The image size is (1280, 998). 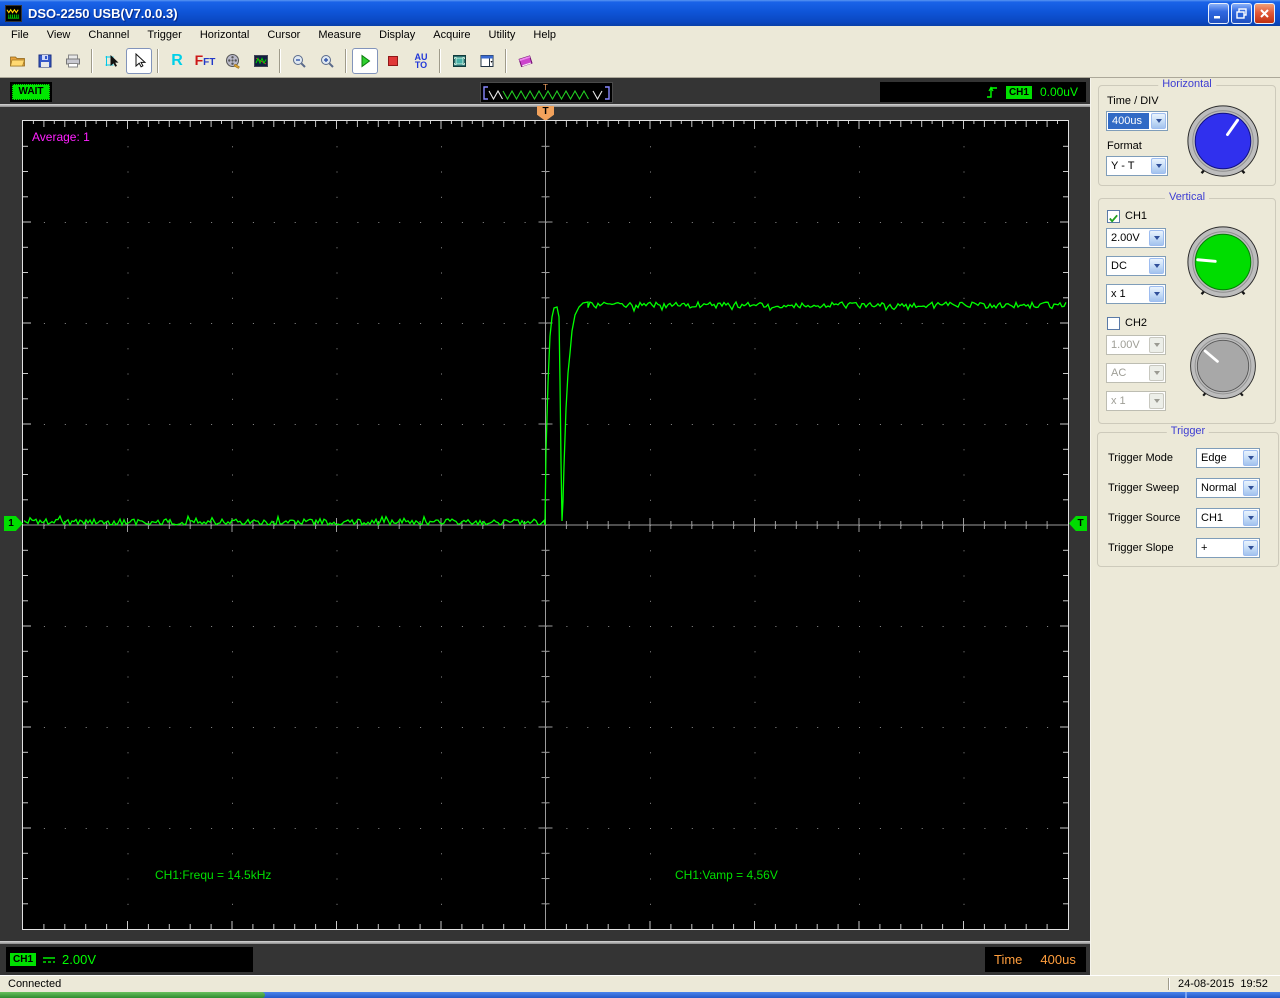 I want to click on trigger-slope-select: +, so click(x=1228, y=548).